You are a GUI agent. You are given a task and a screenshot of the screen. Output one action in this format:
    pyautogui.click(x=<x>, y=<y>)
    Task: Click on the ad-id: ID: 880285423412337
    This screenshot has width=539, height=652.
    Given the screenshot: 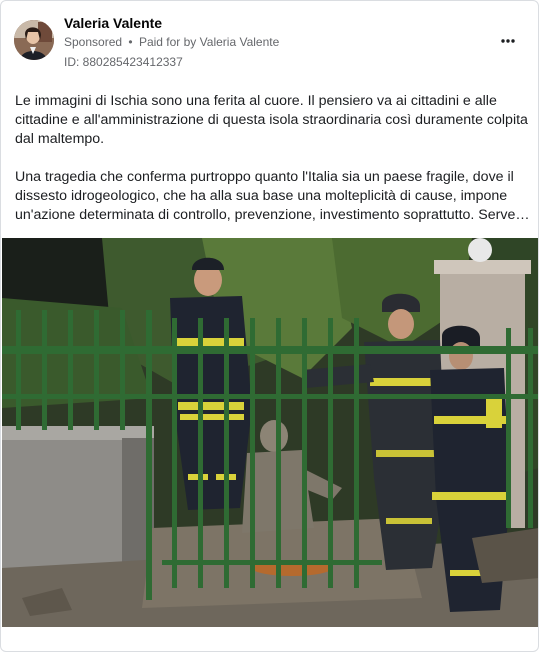 What is the action you would take?
    pyautogui.click(x=123, y=62)
    